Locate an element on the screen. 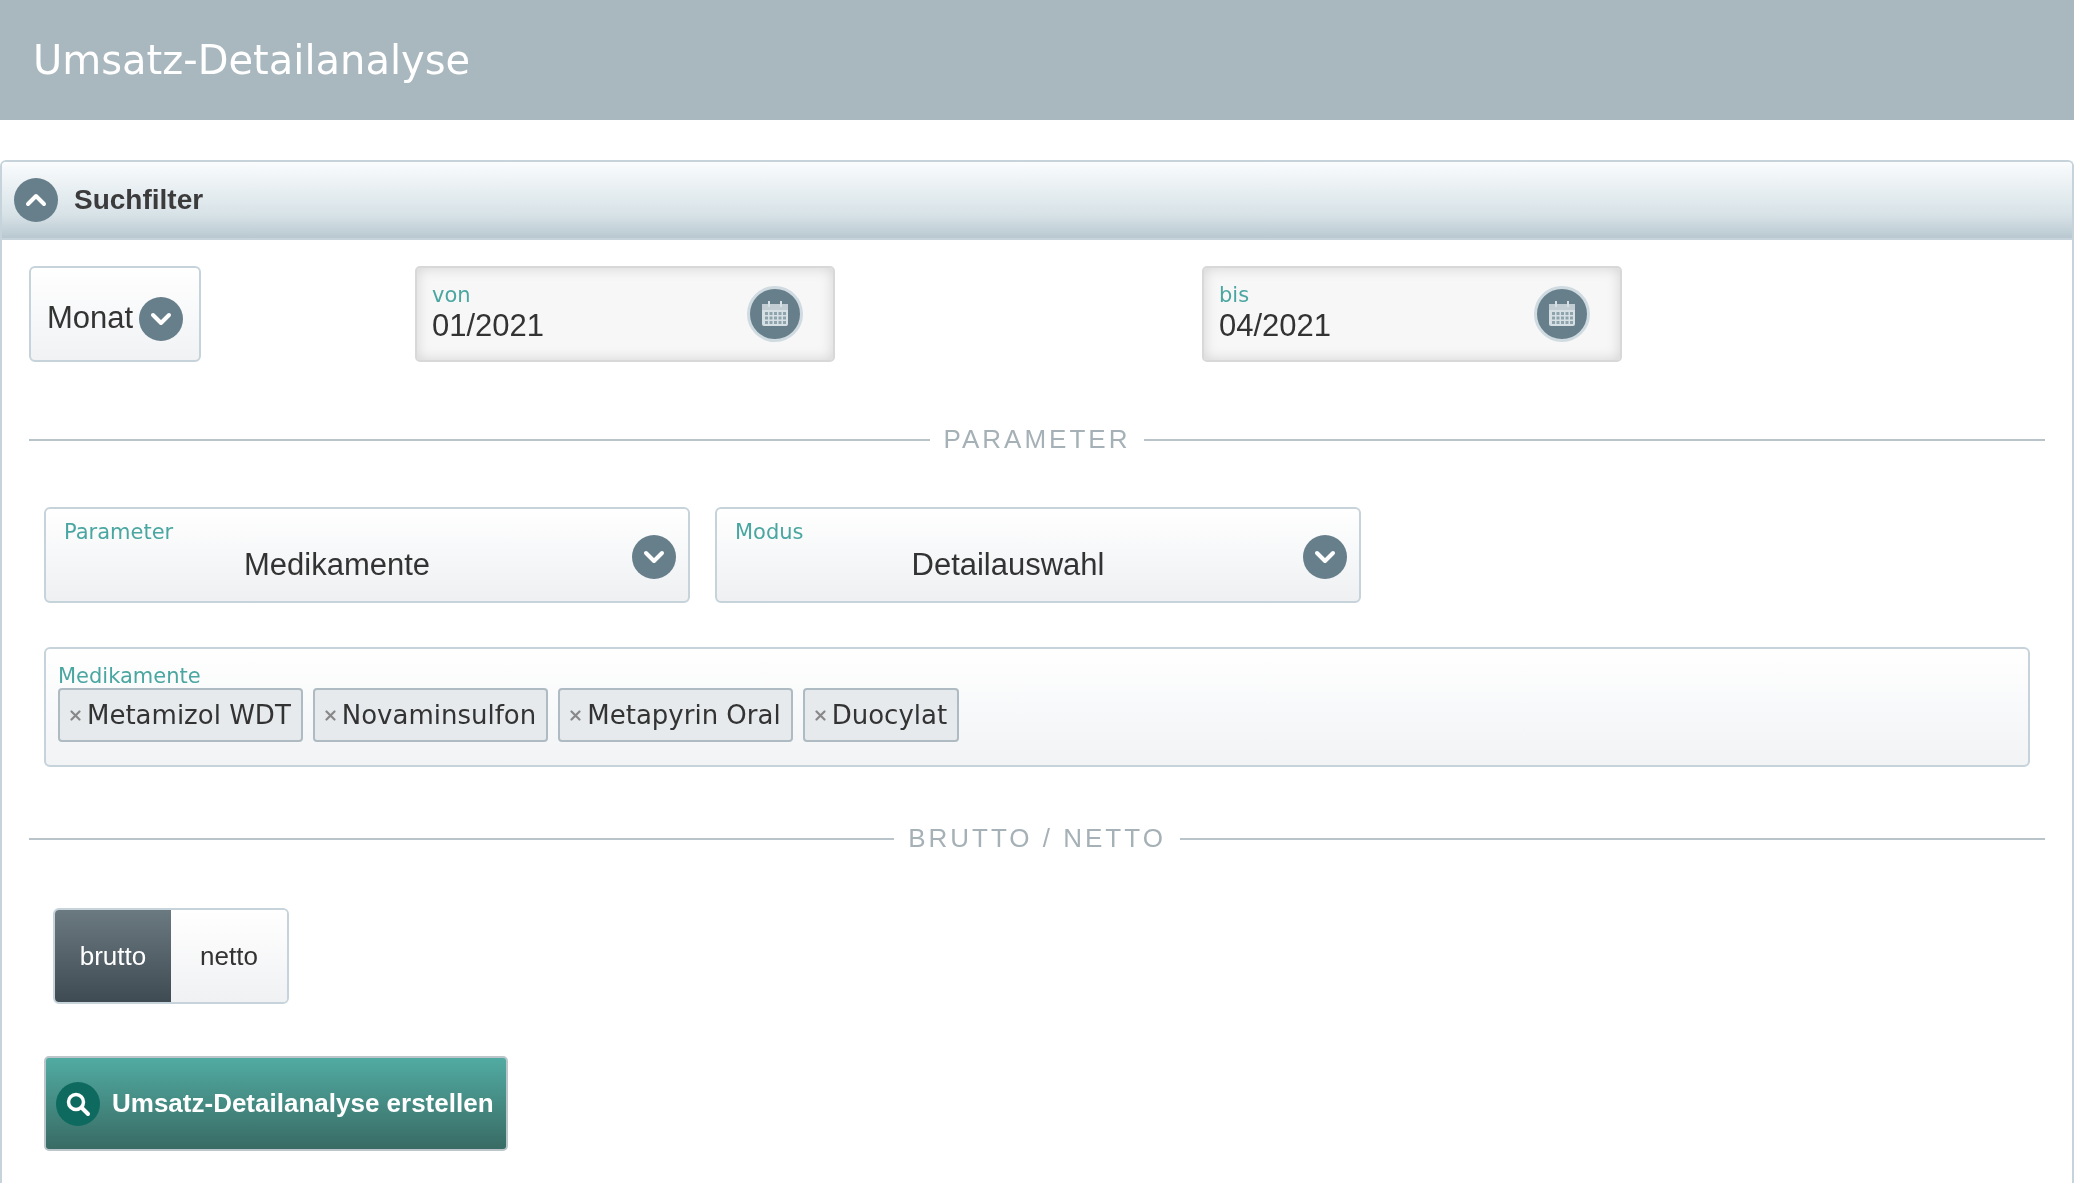 This screenshot has width=2074, height=1183. select-field: Modus Detailauswahl is located at coordinates (1038, 555).